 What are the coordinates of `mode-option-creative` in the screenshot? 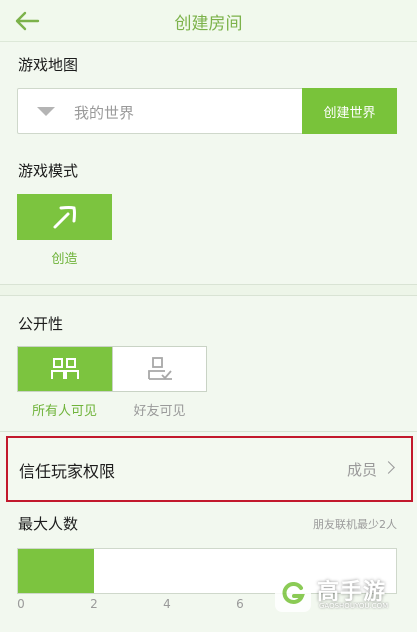 It's located at (64, 217).